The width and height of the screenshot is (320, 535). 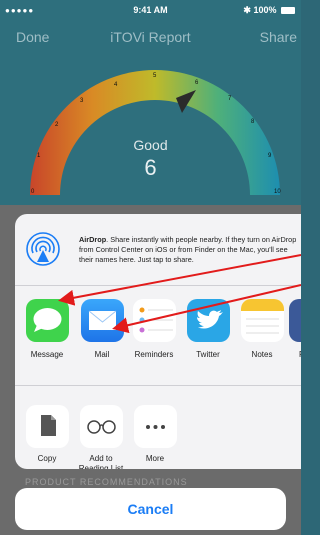 I want to click on copy-action: Copy, so click(x=47, y=434).